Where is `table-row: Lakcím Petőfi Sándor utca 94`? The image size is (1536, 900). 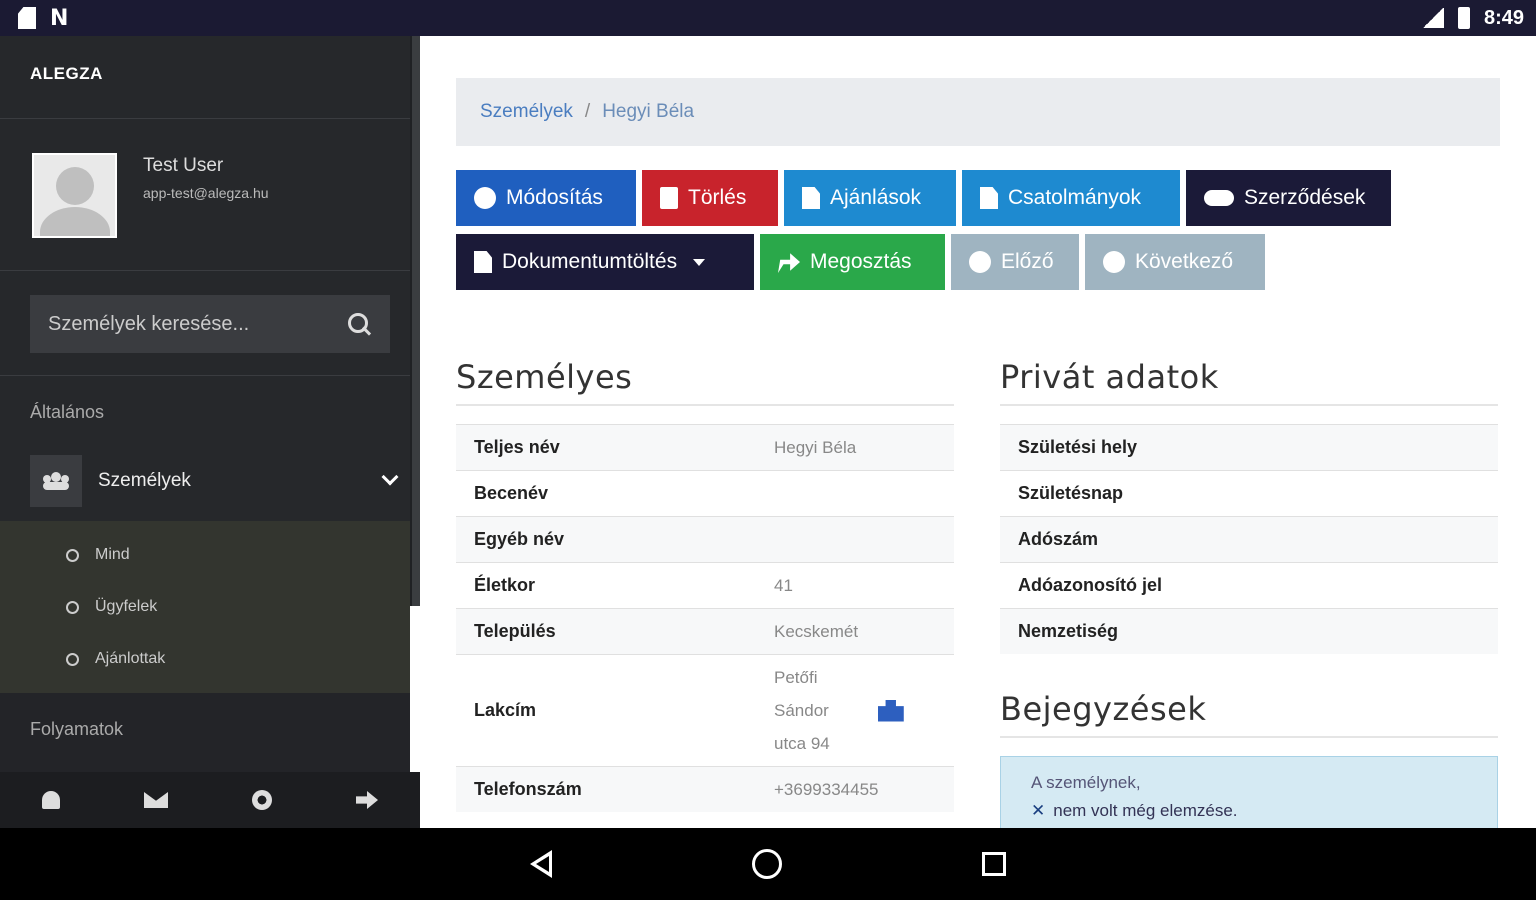 table-row: Lakcím Petőfi Sándor utca 94 is located at coordinates (705, 710).